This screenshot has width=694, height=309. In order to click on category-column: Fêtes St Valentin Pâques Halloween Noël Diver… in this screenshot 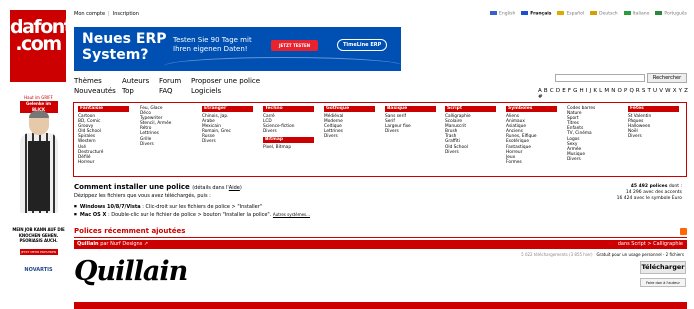, I will do `click(653, 122)`.